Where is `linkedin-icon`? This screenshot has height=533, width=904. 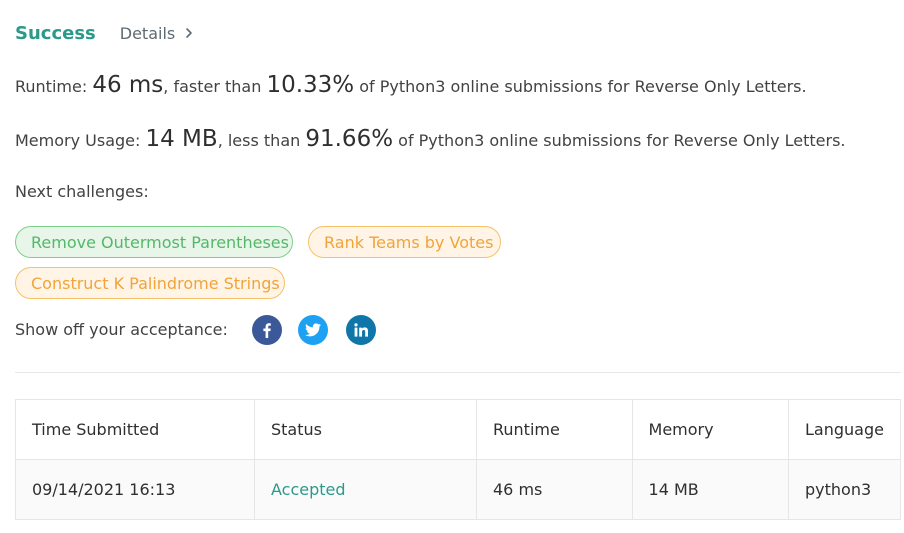 linkedin-icon is located at coordinates (361, 330).